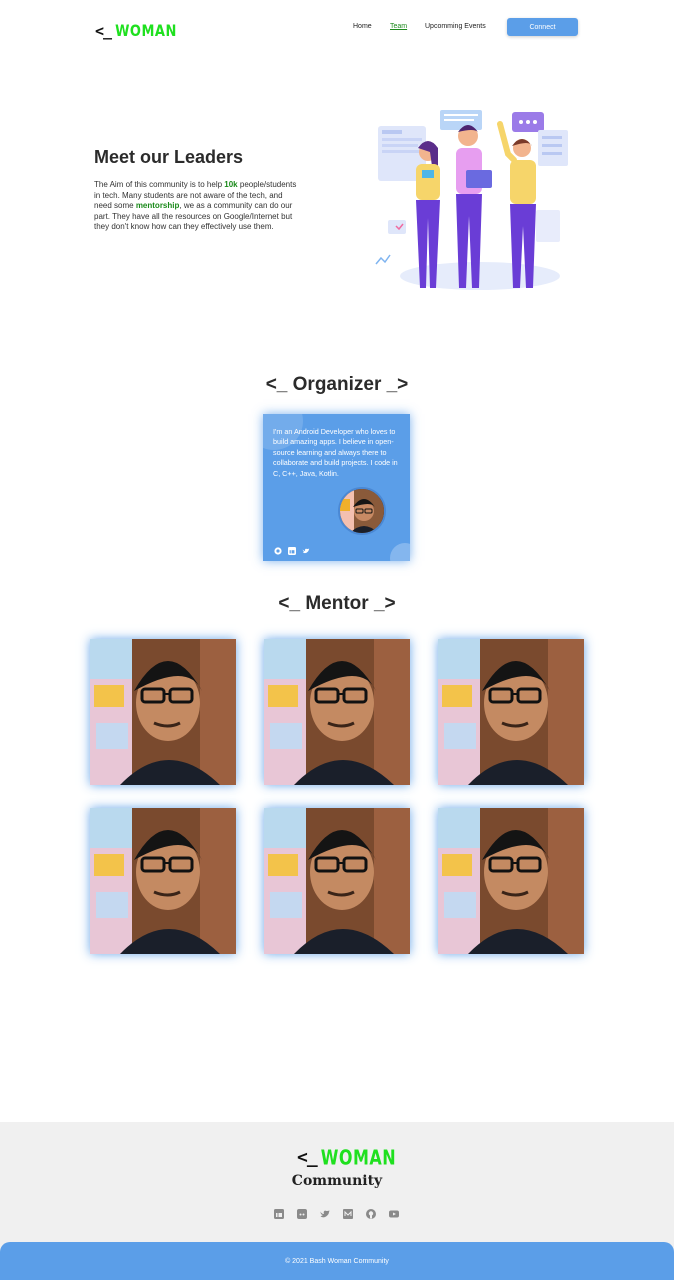 The width and height of the screenshot is (674, 1280). I want to click on youtube-icon, so click(394, 1212).